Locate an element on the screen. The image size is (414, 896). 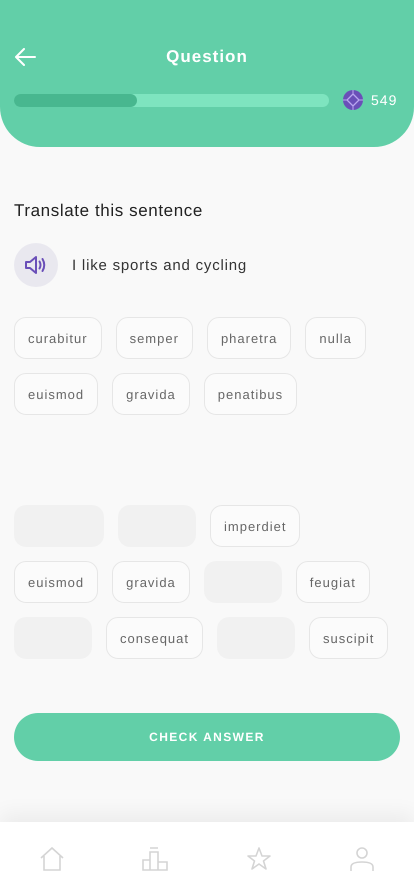
word-chip: penatibus is located at coordinates (251, 394).